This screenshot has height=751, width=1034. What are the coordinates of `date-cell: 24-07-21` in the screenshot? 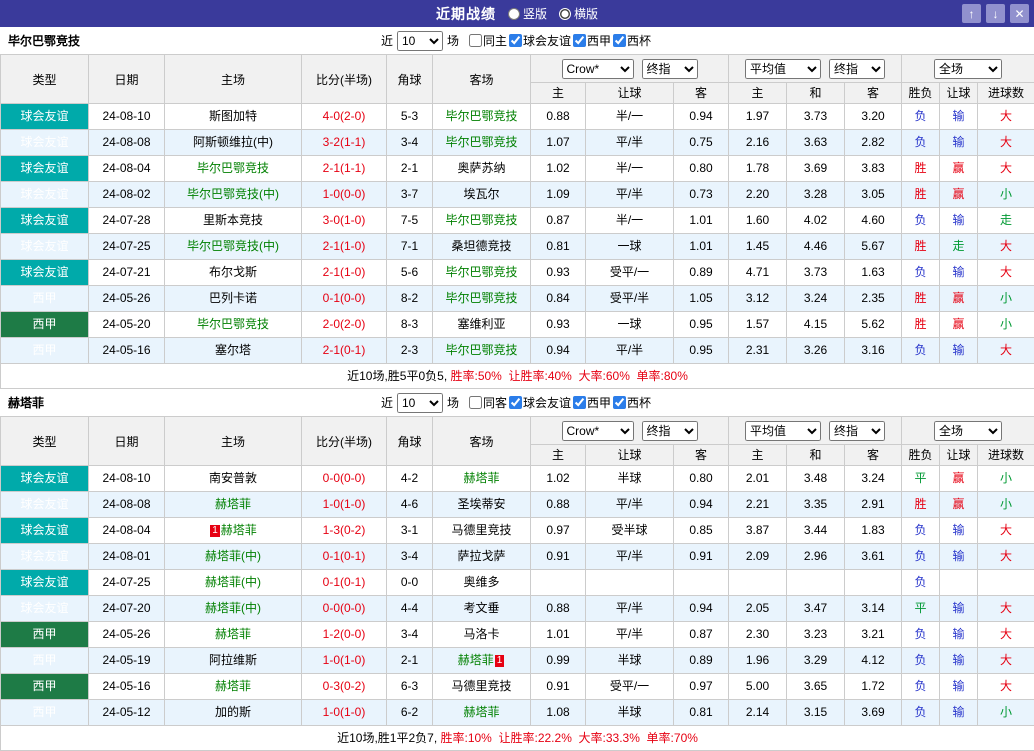 It's located at (127, 273).